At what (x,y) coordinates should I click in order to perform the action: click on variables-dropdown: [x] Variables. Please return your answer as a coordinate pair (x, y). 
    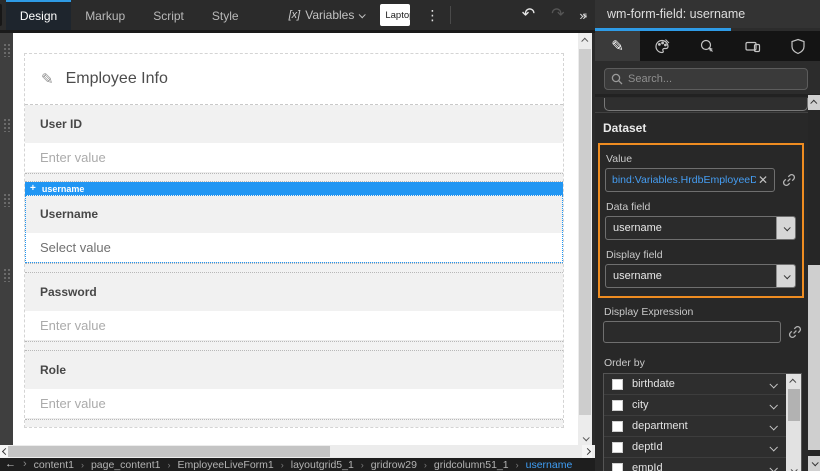
    Looking at the image, I should click on (328, 15).